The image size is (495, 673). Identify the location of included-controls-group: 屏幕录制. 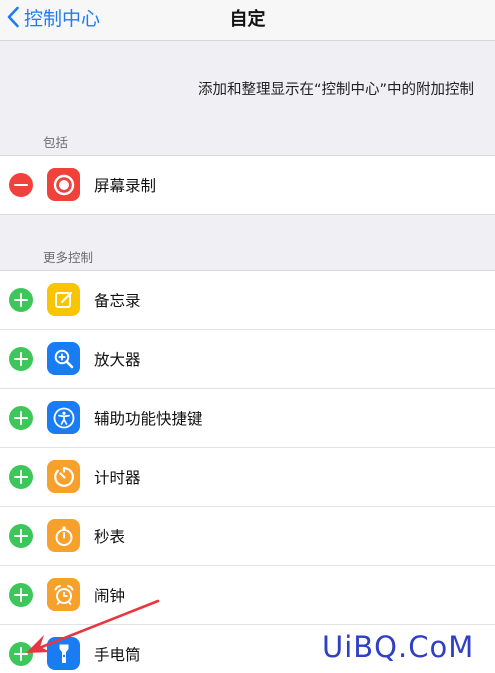
(247, 185).